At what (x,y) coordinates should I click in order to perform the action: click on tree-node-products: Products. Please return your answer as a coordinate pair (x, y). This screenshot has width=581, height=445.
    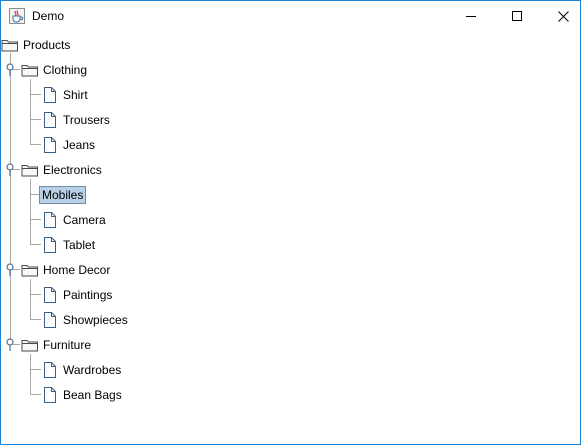
    Looking at the image, I should click on (36, 45).